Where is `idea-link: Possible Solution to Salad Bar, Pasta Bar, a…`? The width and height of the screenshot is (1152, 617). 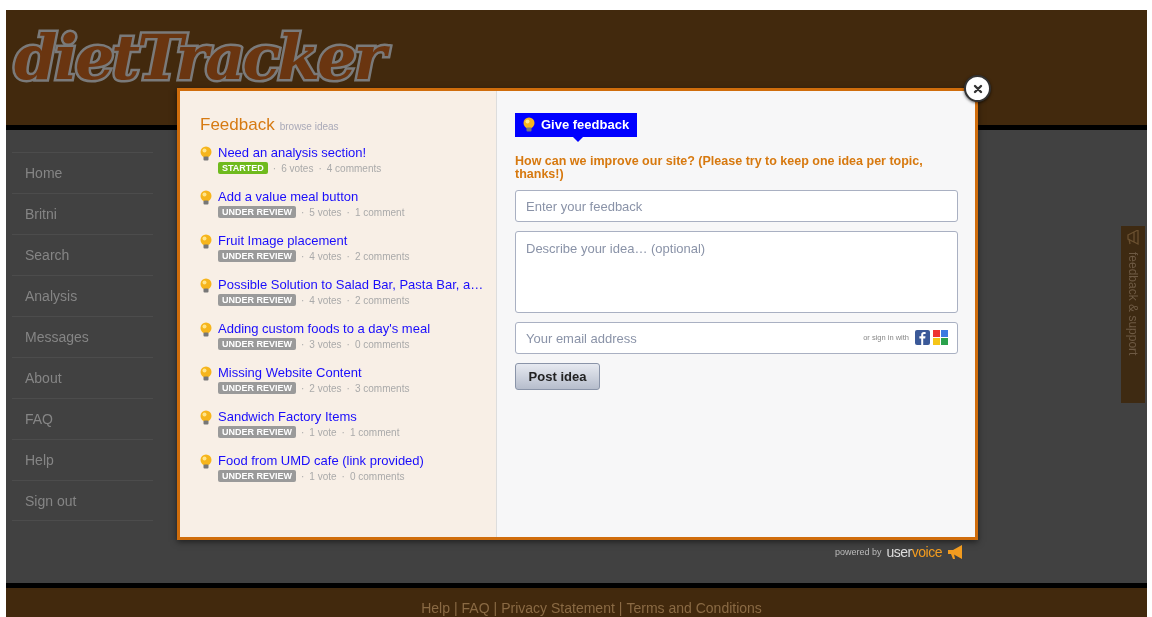 idea-link: Possible Solution to Salad Bar, Pasta Bar, a… is located at coordinates (351, 285).